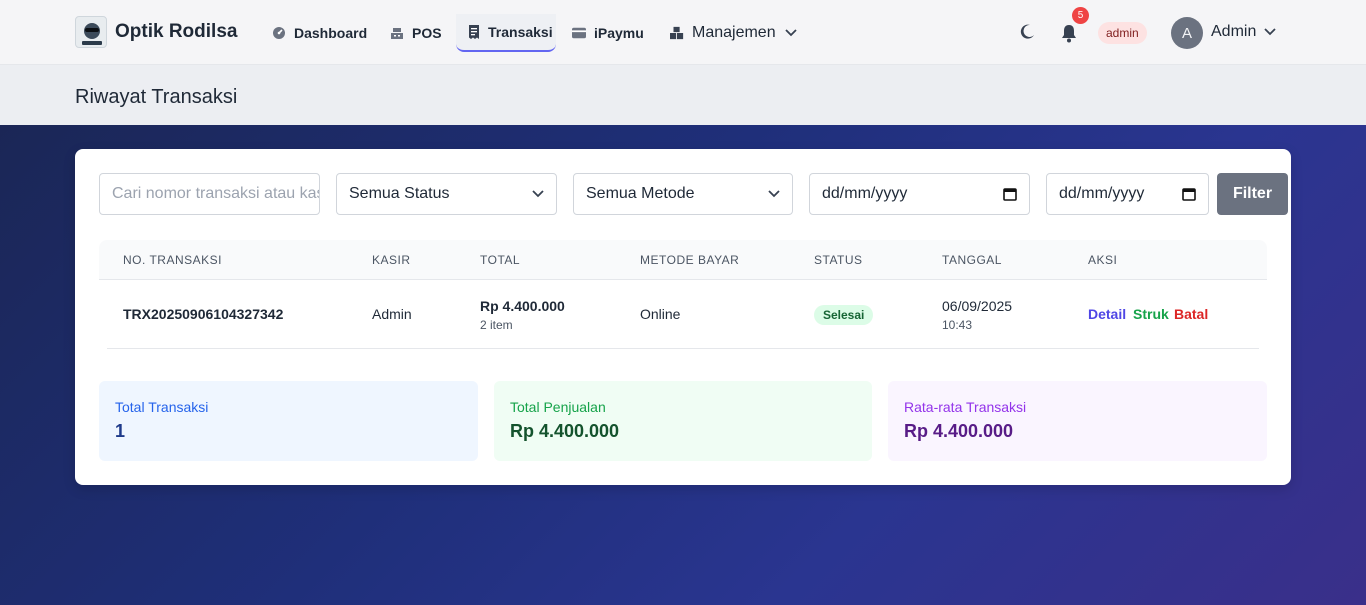 This screenshot has width=1366, height=605. Describe the element at coordinates (399, 193) in the screenshot. I see `status-select-value: Semua Status` at that location.